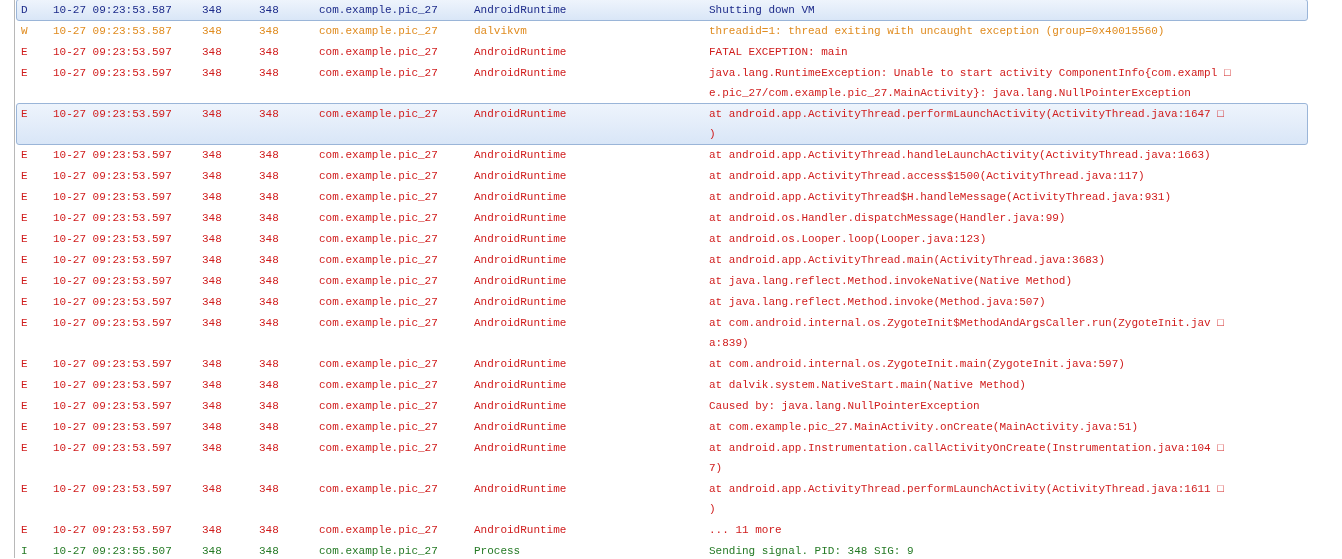 The width and height of the screenshot is (1342, 559). What do you see at coordinates (967, 448) in the screenshot?
I see `message-line: at android.app.Instrumentation.callActivityOnCreate(Instrumentation.java:104 □` at bounding box center [967, 448].